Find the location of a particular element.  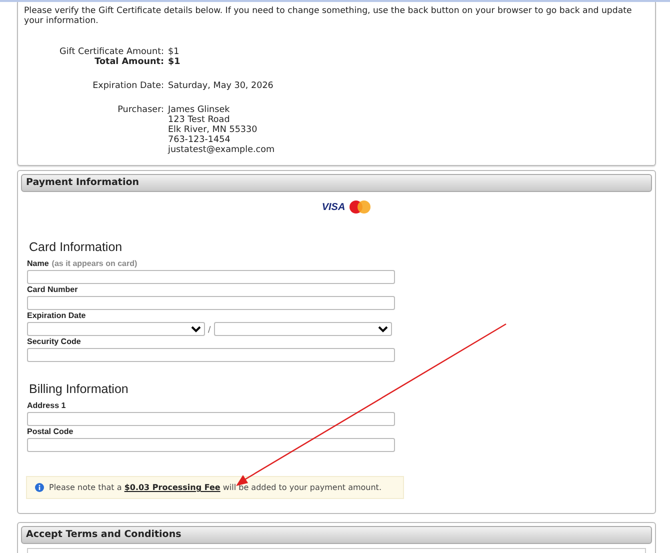

notice-text: Please note that a $0.03 Processing Fee will be added to your payment amount. is located at coordinates (215, 487).